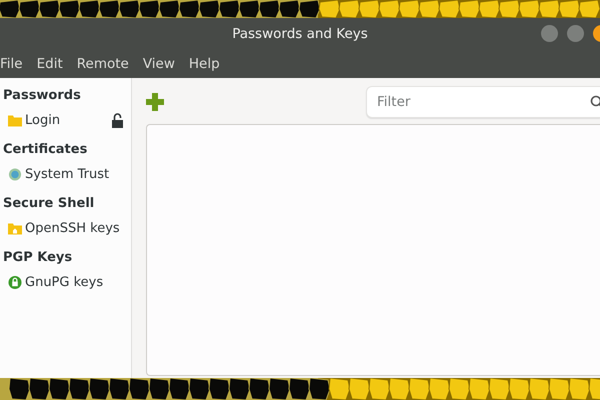  Describe the element at coordinates (15, 64) in the screenshot. I see `menu-item: File` at that location.